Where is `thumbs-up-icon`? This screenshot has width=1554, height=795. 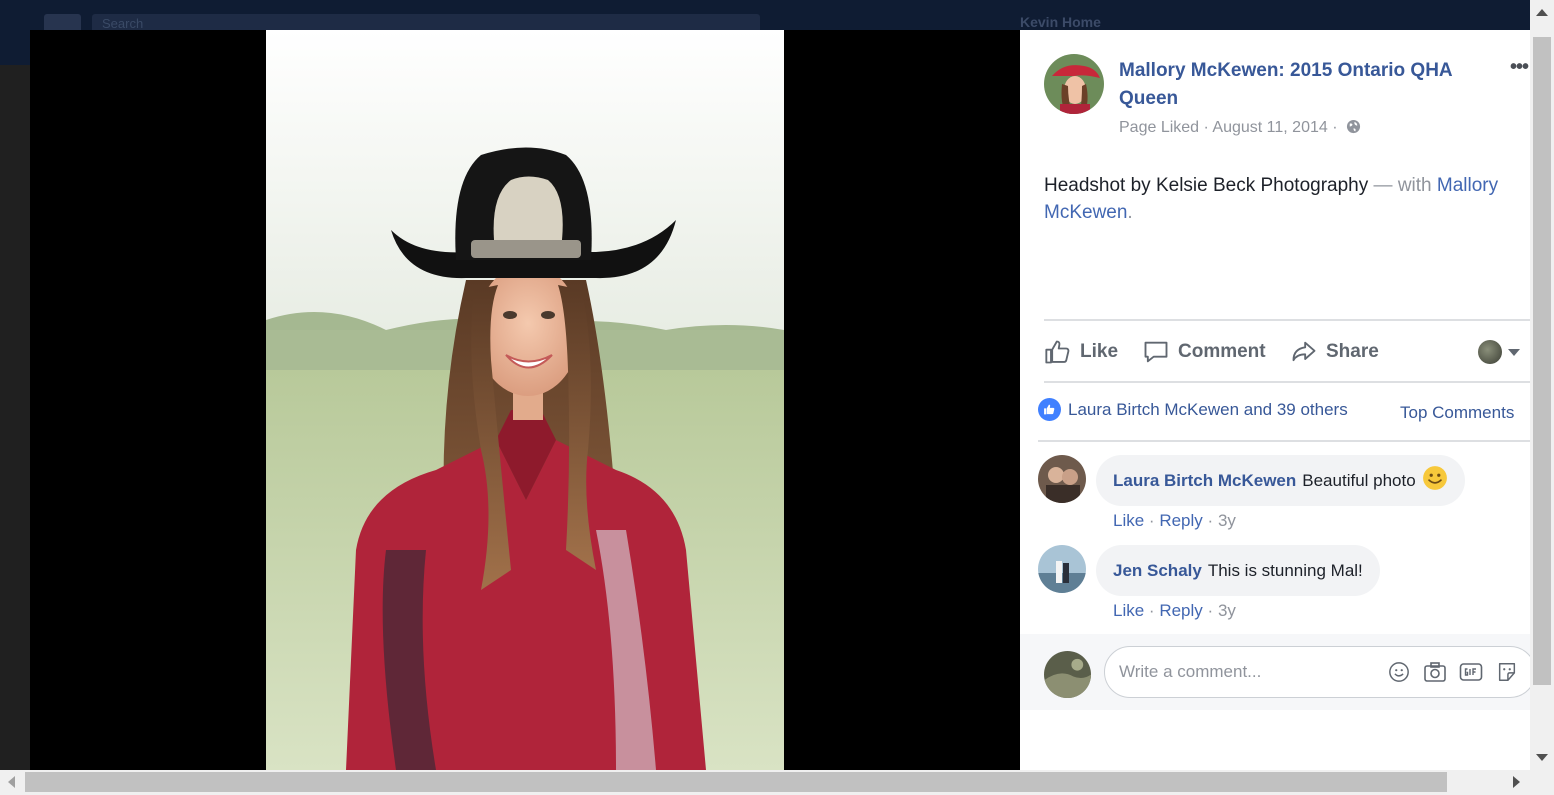 thumbs-up-icon is located at coordinates (1057, 352).